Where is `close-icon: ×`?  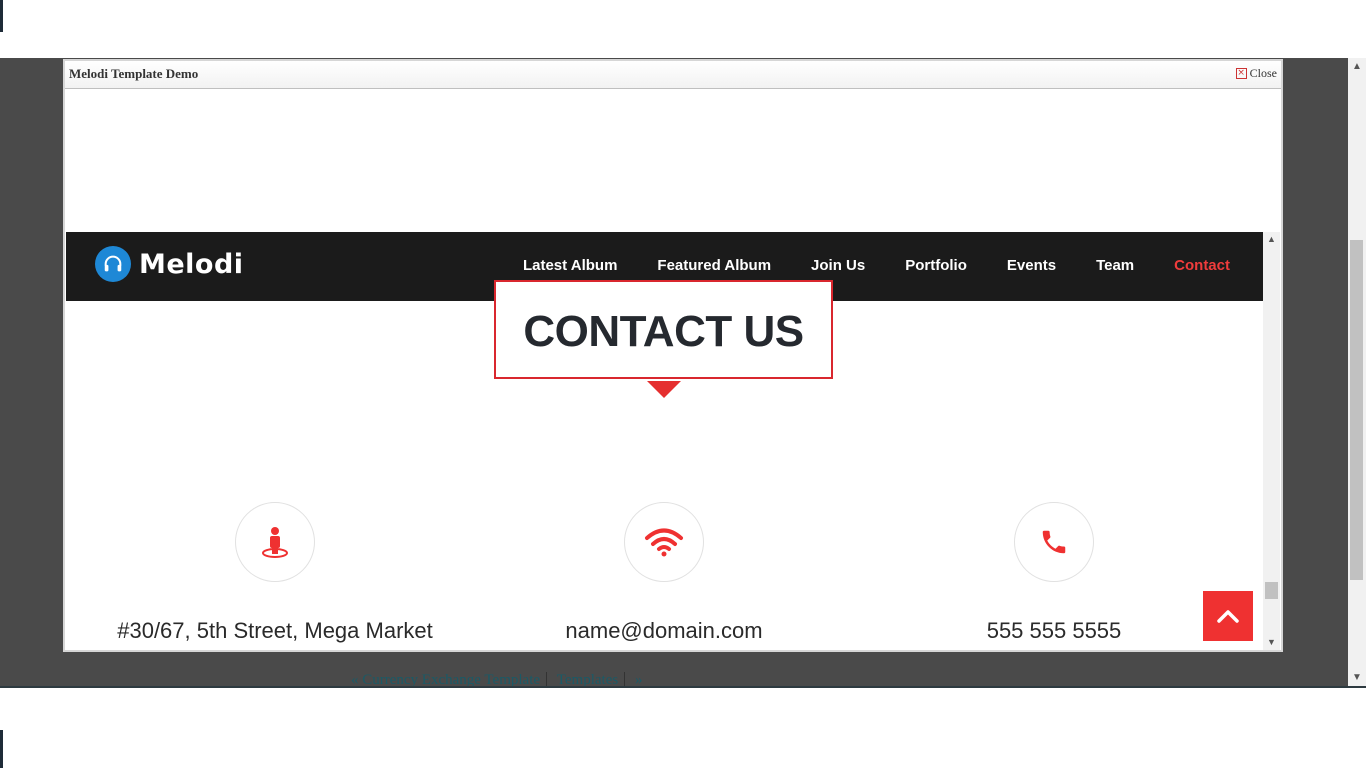
close-icon: × is located at coordinates (1241, 73).